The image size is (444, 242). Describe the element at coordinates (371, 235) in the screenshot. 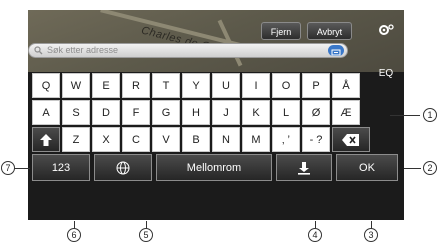

I see `callout-3: 3` at that location.